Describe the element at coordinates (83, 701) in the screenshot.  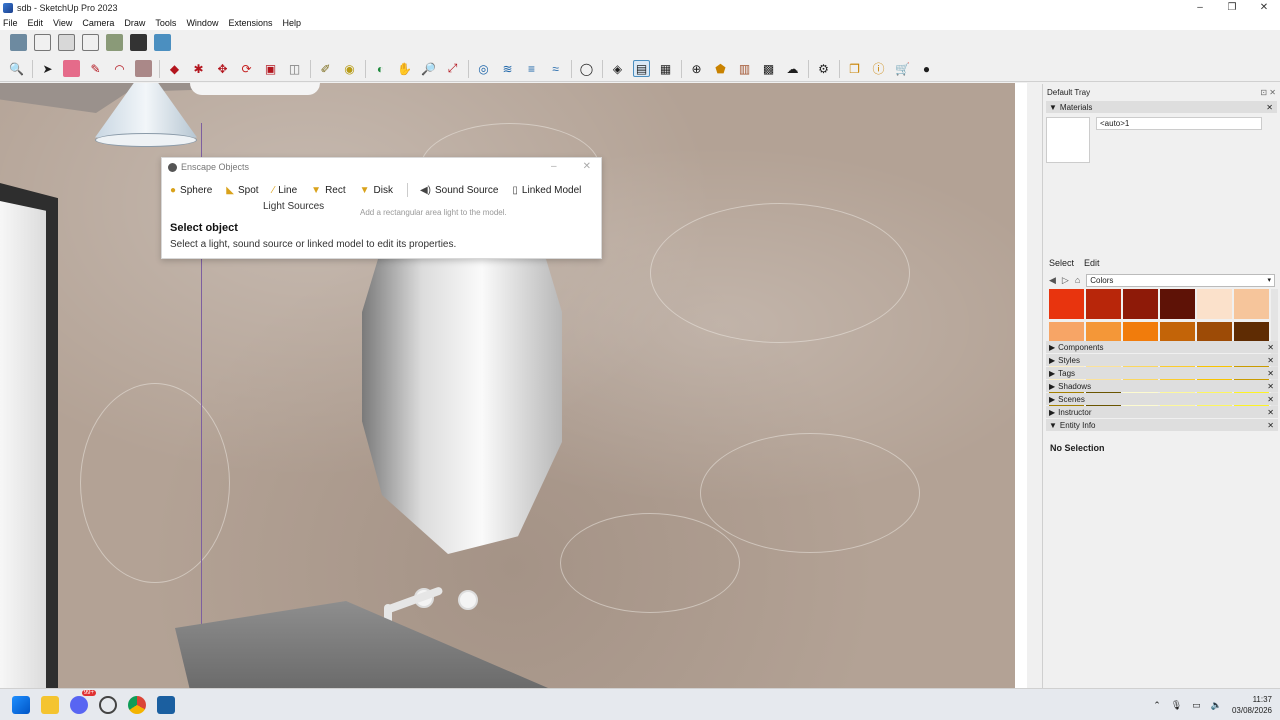
I see `discord-icon: 99+` at that location.